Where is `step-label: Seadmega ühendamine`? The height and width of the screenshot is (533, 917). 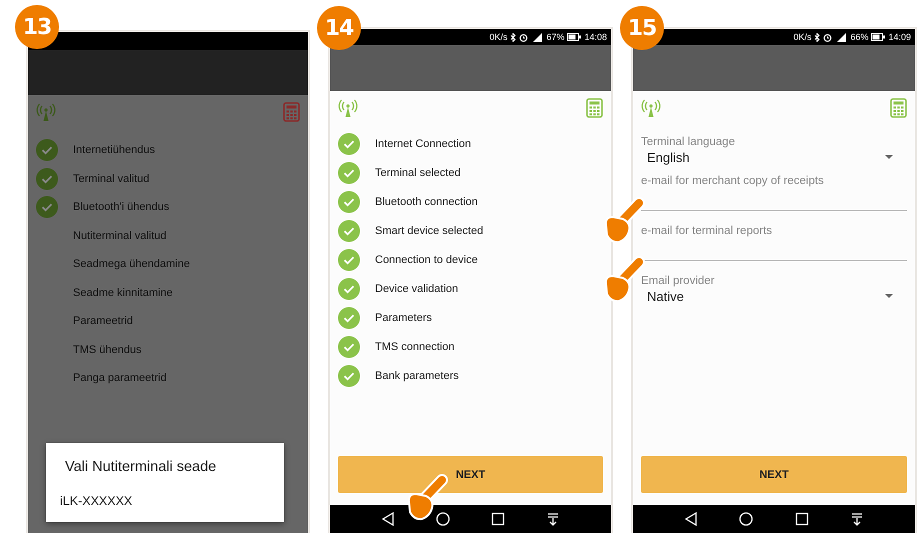 step-label: Seadmega ühendamine is located at coordinates (131, 264).